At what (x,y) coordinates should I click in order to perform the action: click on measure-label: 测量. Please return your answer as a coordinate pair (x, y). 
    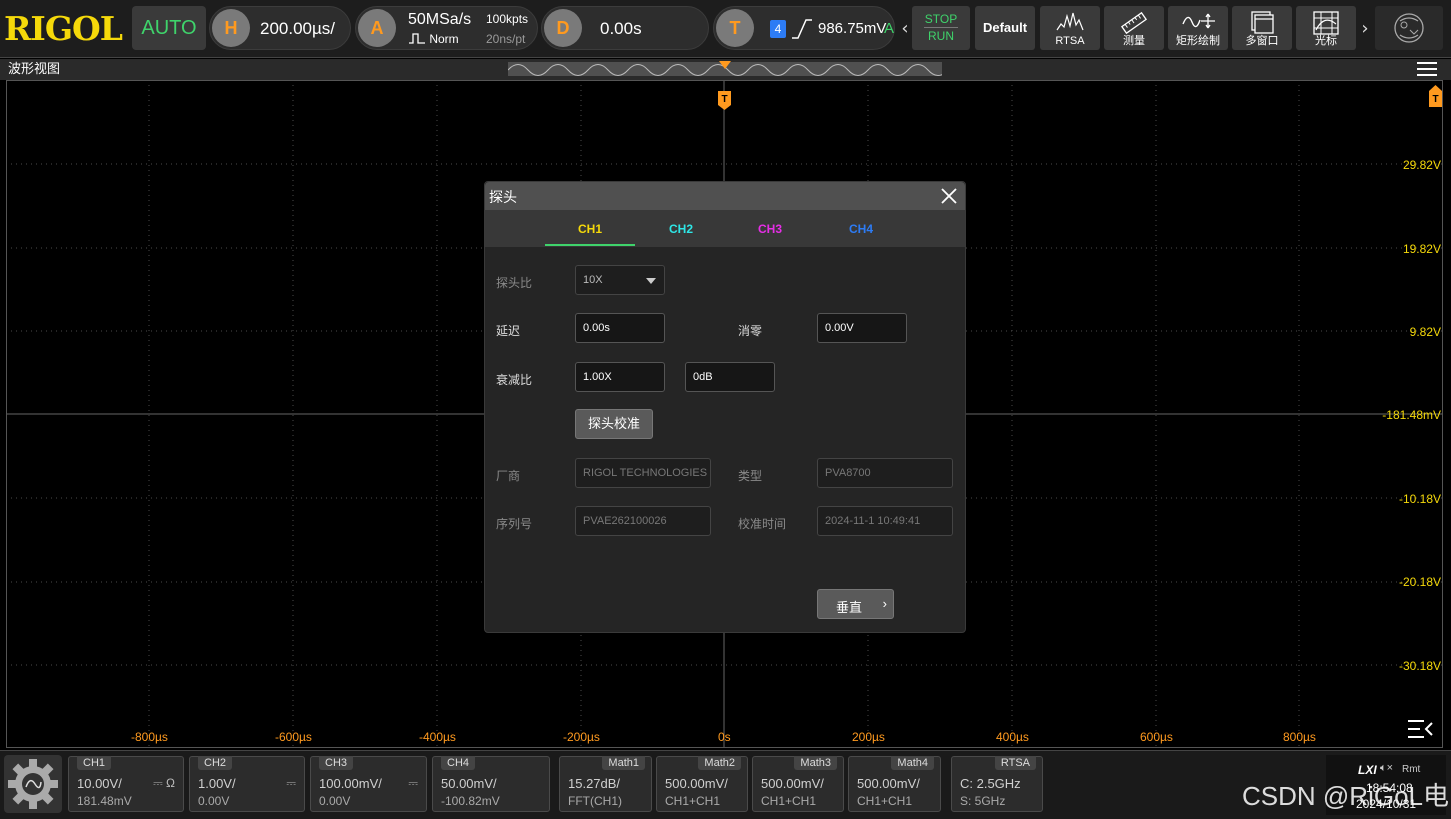
    Looking at the image, I should click on (1134, 41).